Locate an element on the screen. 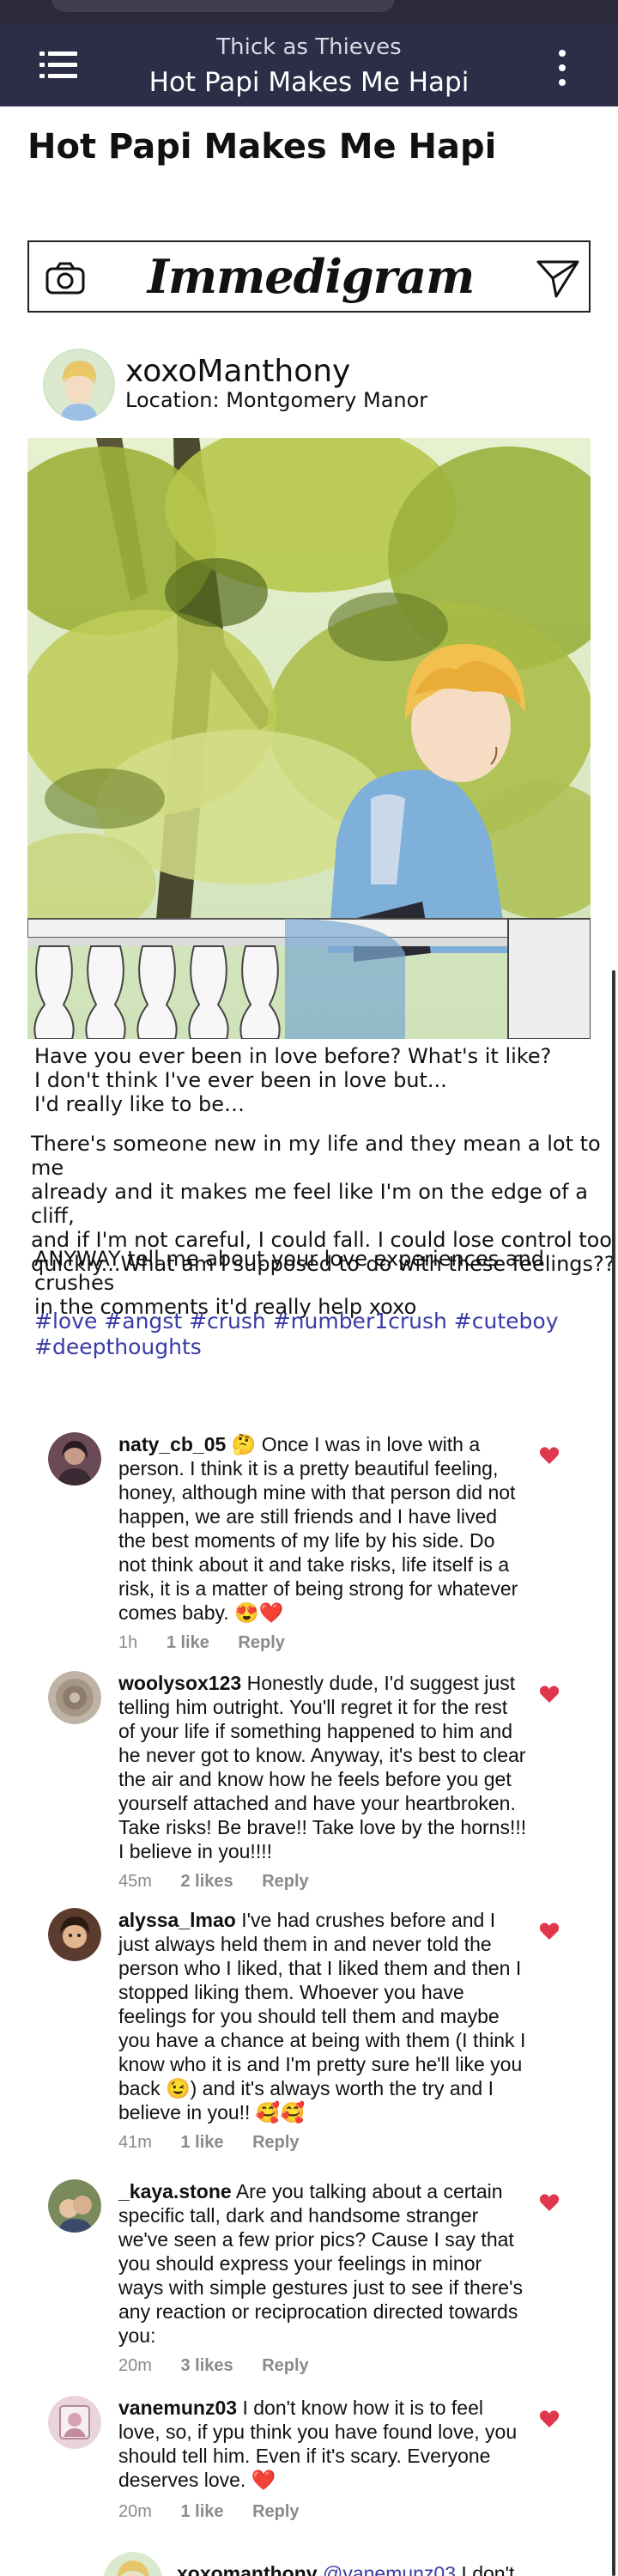 The image size is (618, 2576). post-location: Location: Montgomery Manor is located at coordinates (276, 400).